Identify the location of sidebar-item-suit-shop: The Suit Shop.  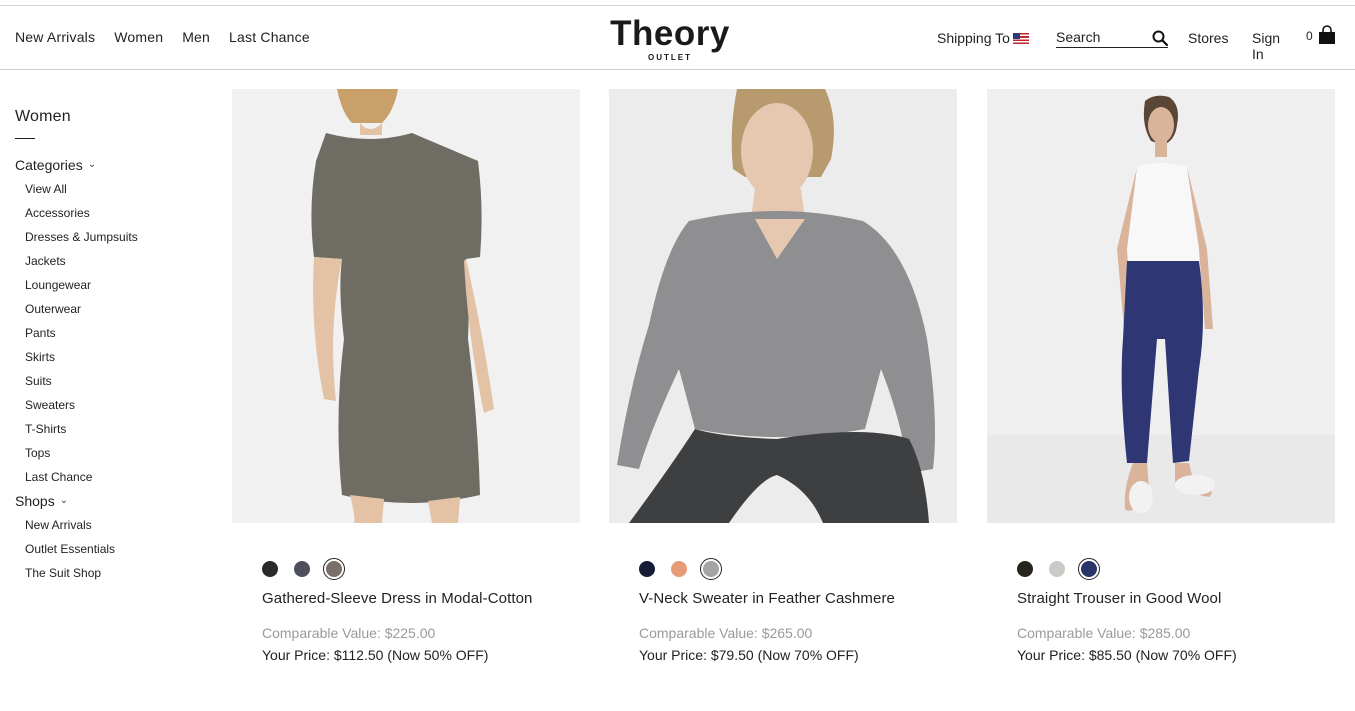
(110, 573).